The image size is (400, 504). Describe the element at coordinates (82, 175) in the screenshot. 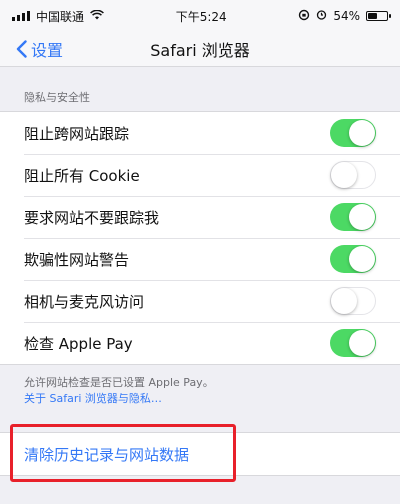

I see `settings-row-label: 阻止所有 Cookie` at that location.